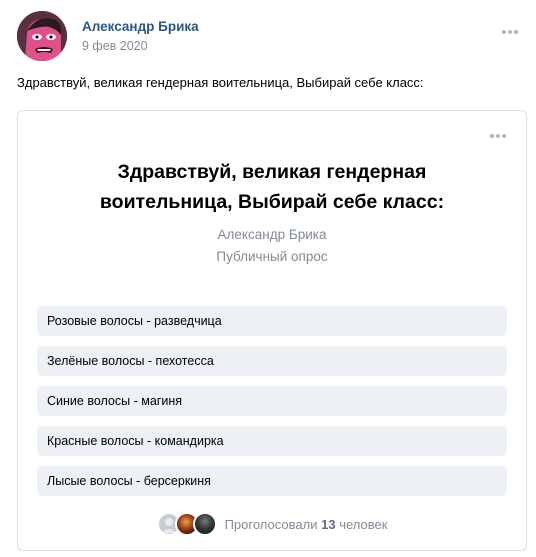 Image resolution: width=536 pixels, height=557 pixels. I want to click on vote-count-text: Проголосовали 13 человек, so click(306, 524).